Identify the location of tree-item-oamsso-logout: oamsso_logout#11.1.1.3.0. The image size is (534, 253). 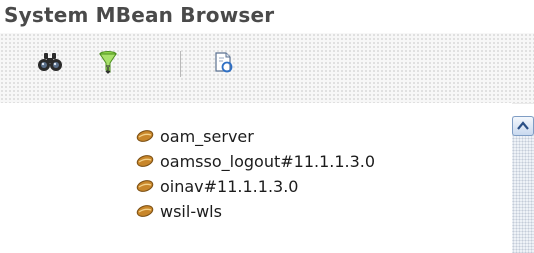
(255, 161).